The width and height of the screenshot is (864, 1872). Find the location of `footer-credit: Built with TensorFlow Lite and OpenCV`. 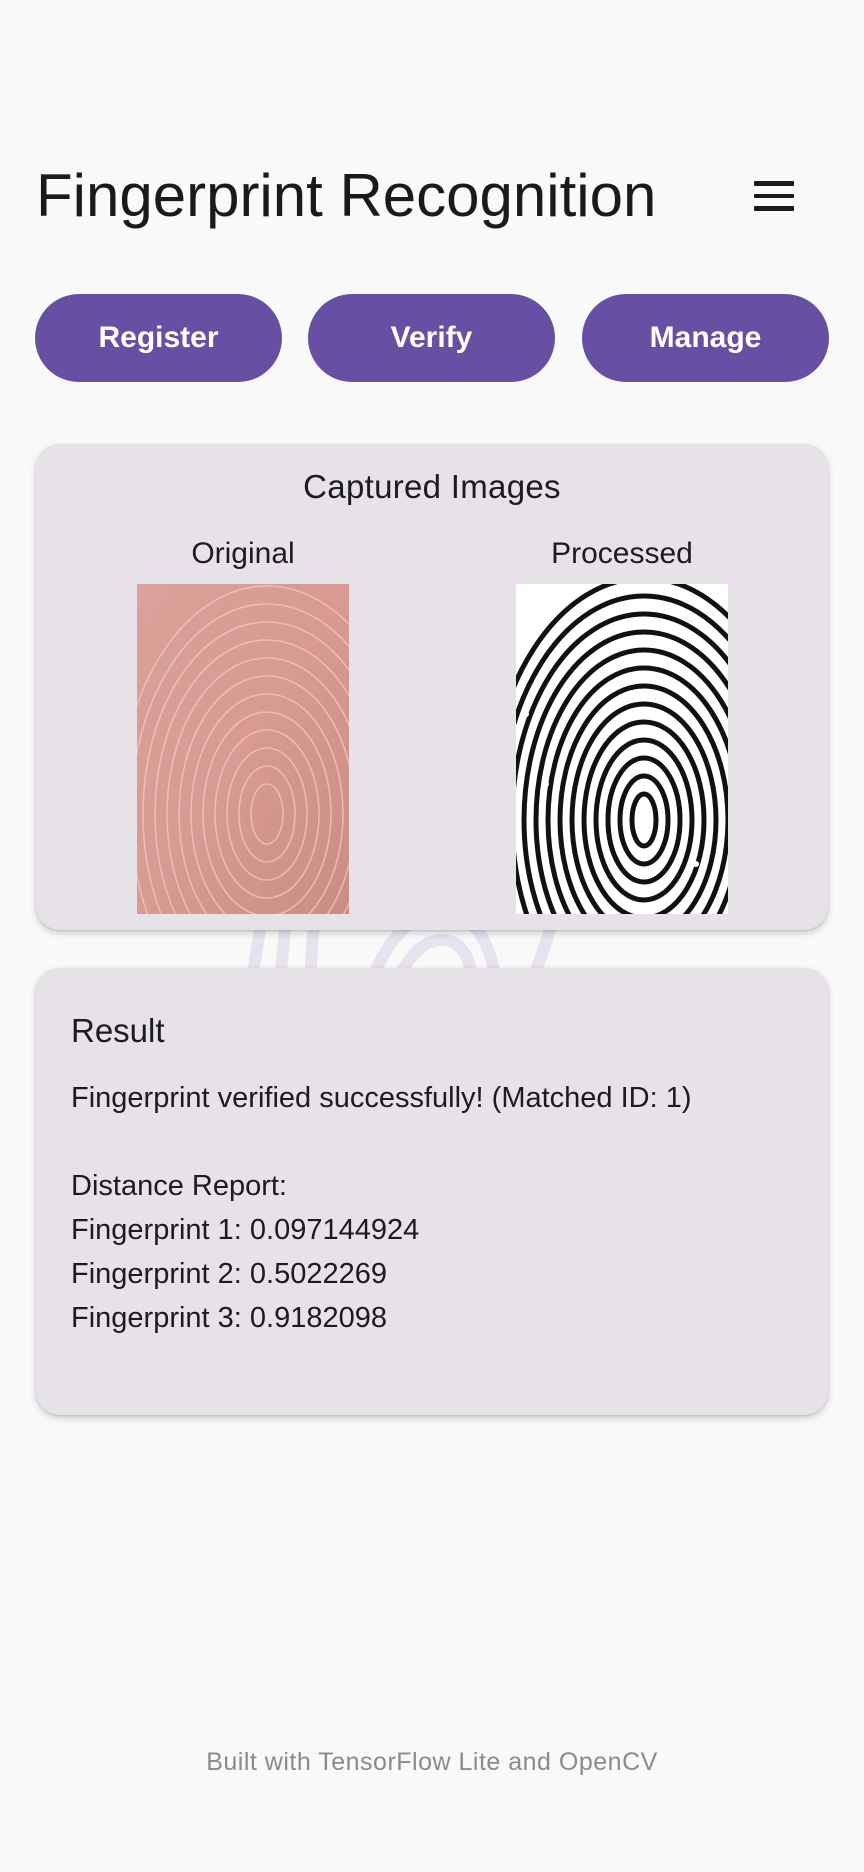

footer-credit: Built with TensorFlow Lite and OpenCV is located at coordinates (432, 1762).